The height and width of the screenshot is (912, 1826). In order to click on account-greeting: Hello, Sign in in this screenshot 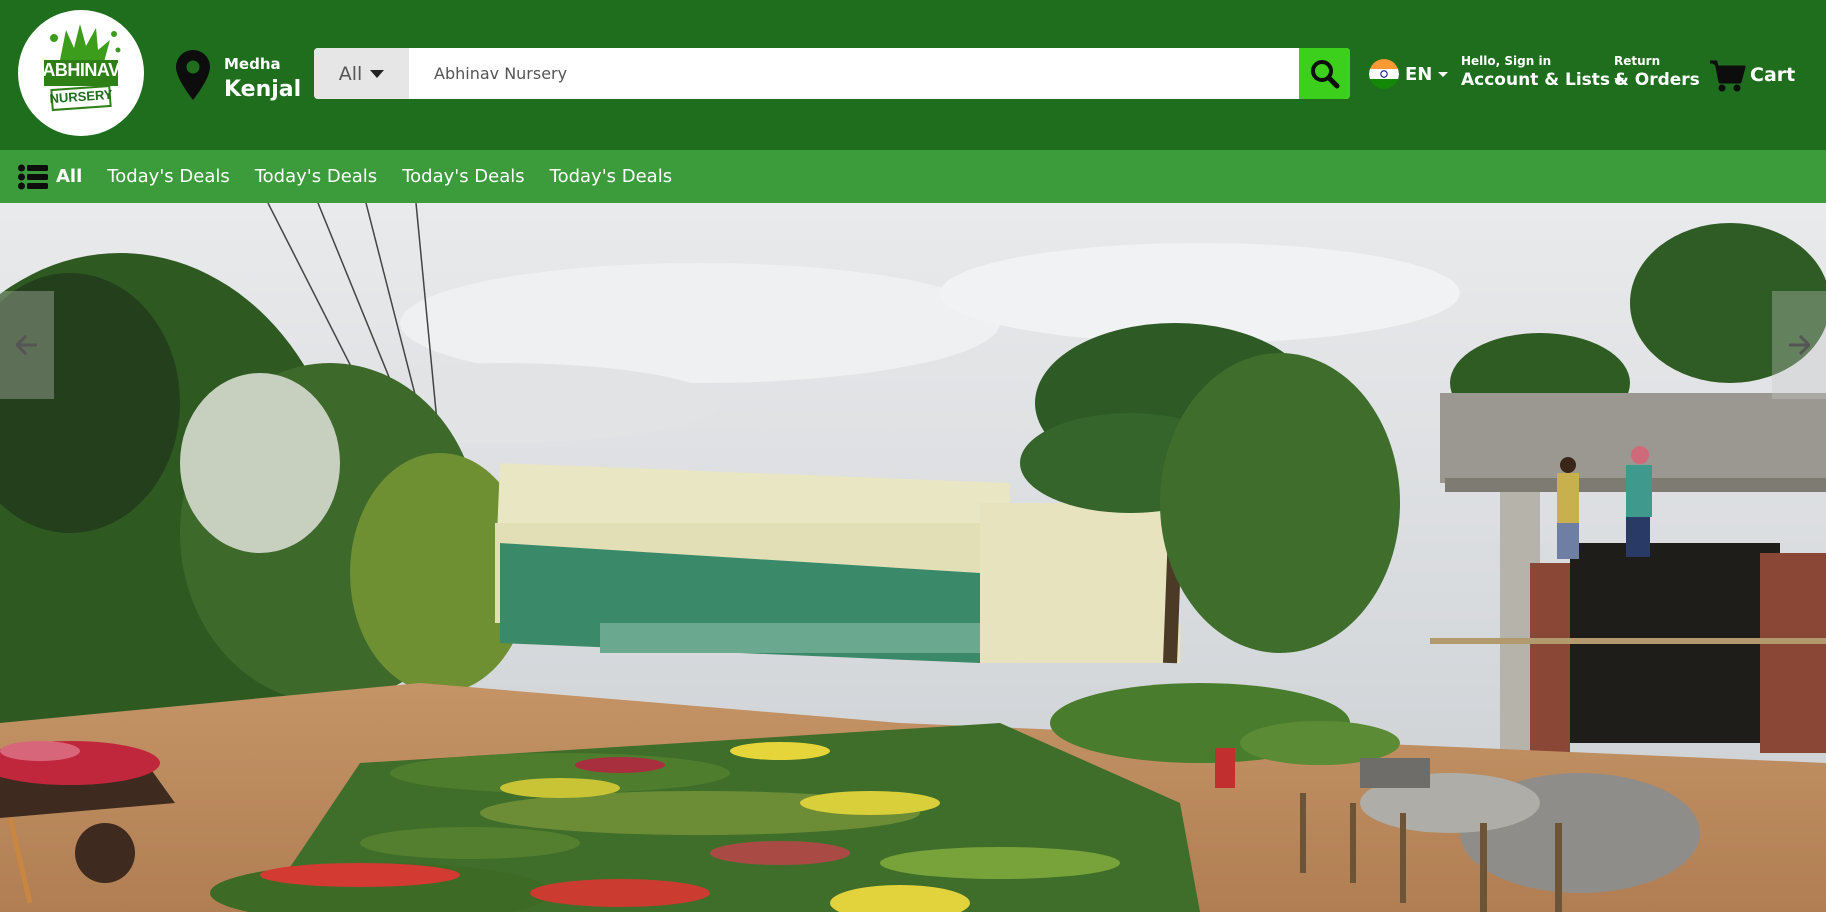, I will do `click(1506, 61)`.